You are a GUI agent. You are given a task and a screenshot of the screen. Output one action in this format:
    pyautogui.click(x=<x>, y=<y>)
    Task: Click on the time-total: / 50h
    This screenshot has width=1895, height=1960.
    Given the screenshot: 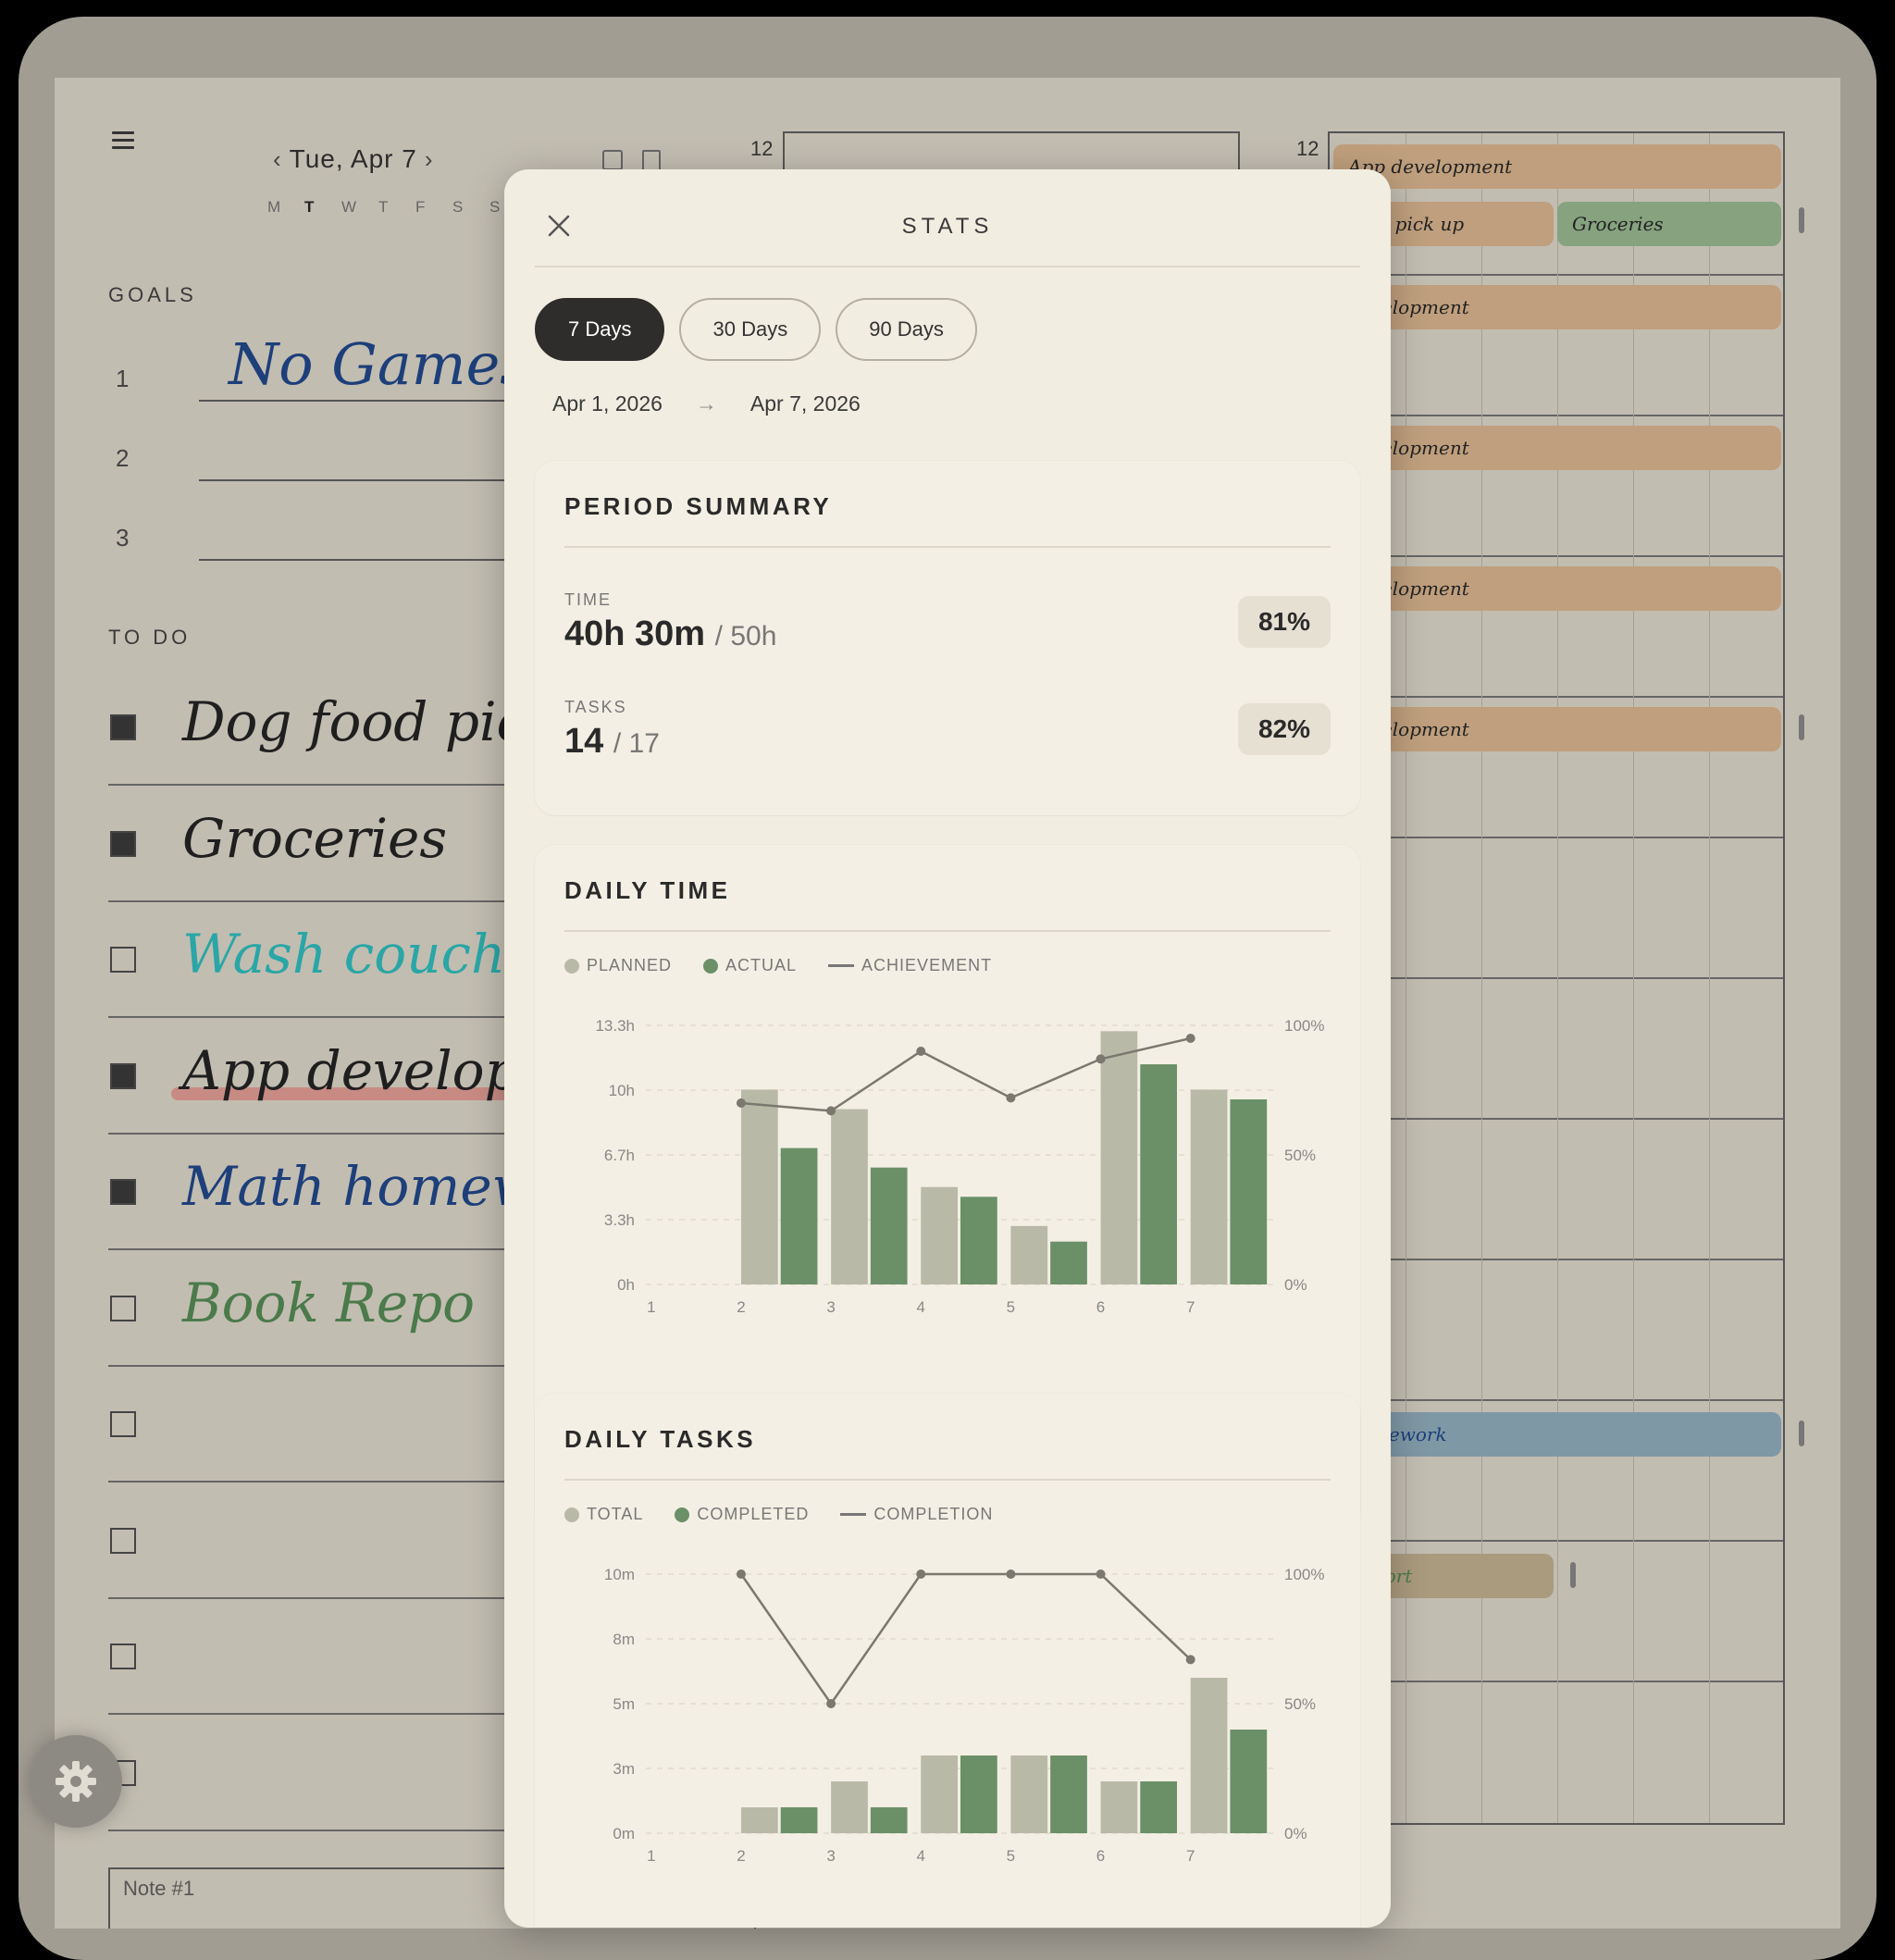 What is the action you would take?
    pyautogui.click(x=745, y=636)
    